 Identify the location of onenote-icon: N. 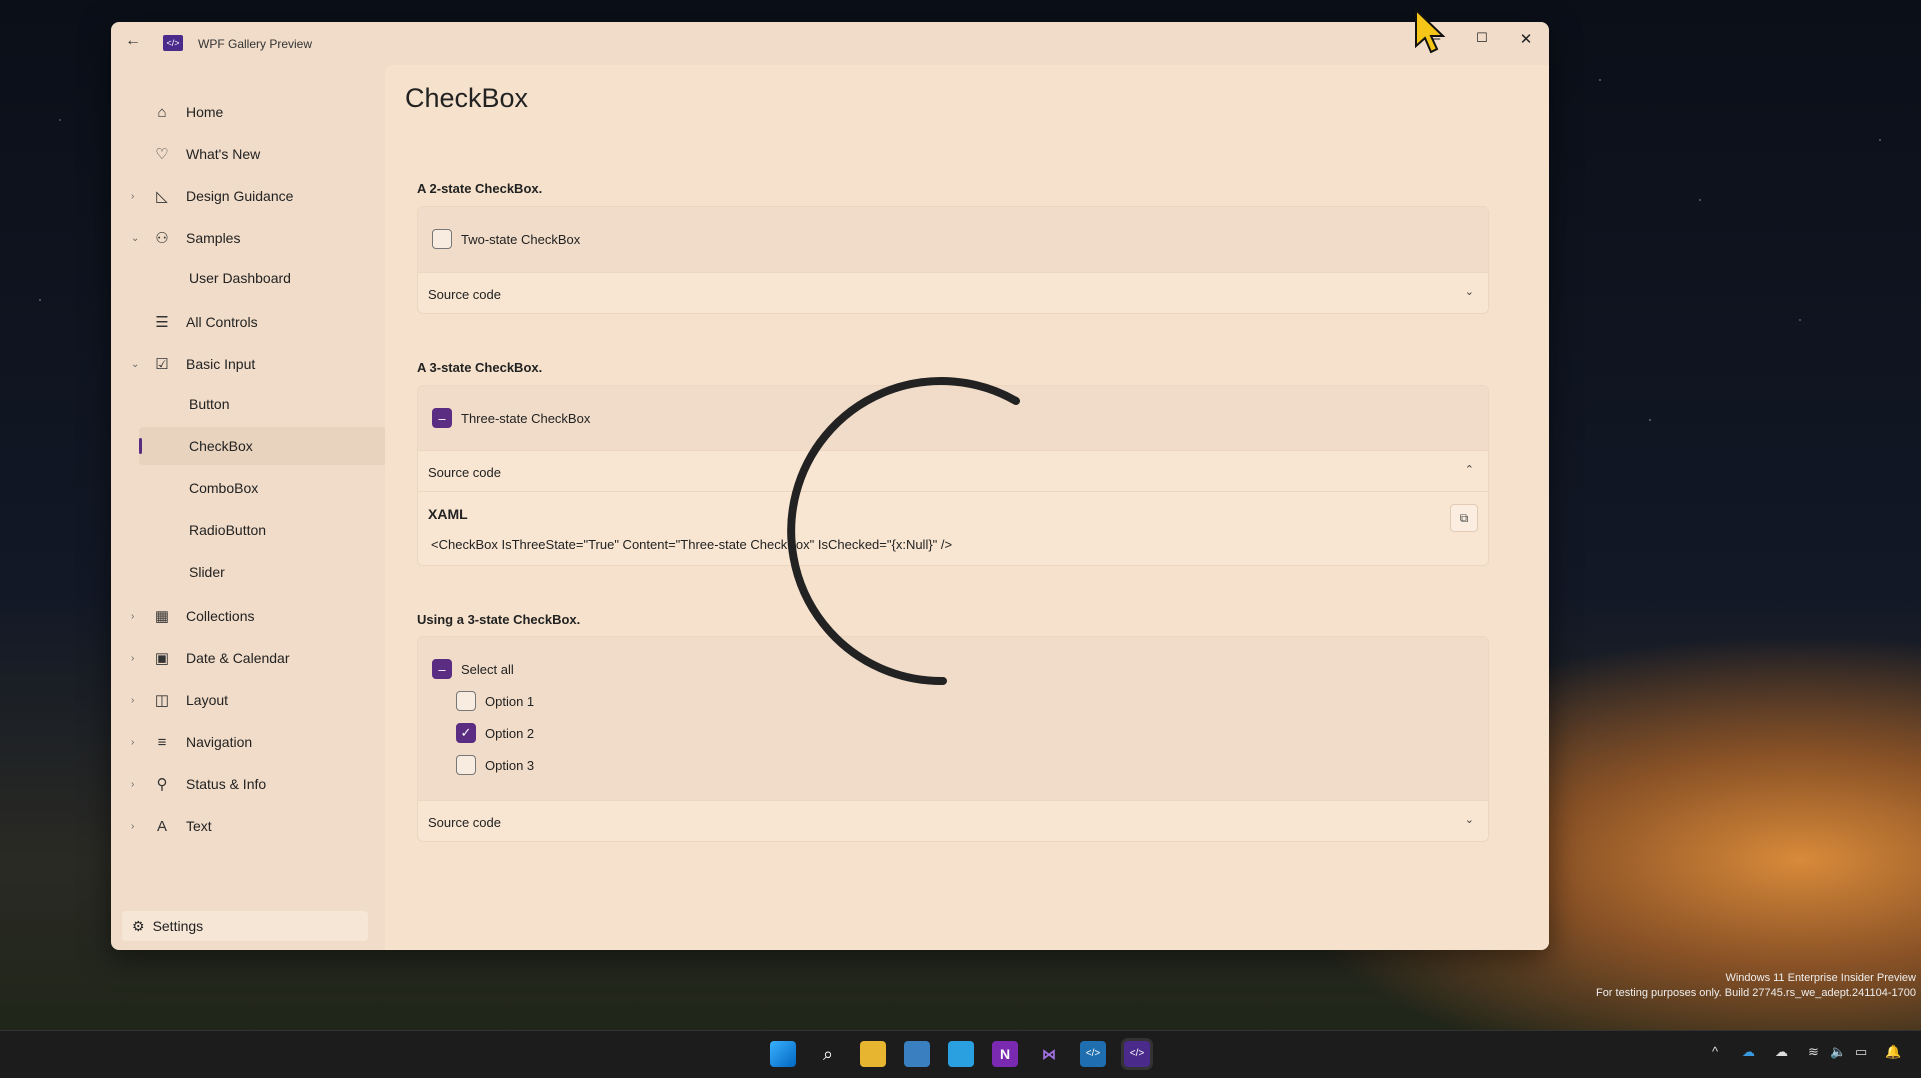
(1005, 1054).